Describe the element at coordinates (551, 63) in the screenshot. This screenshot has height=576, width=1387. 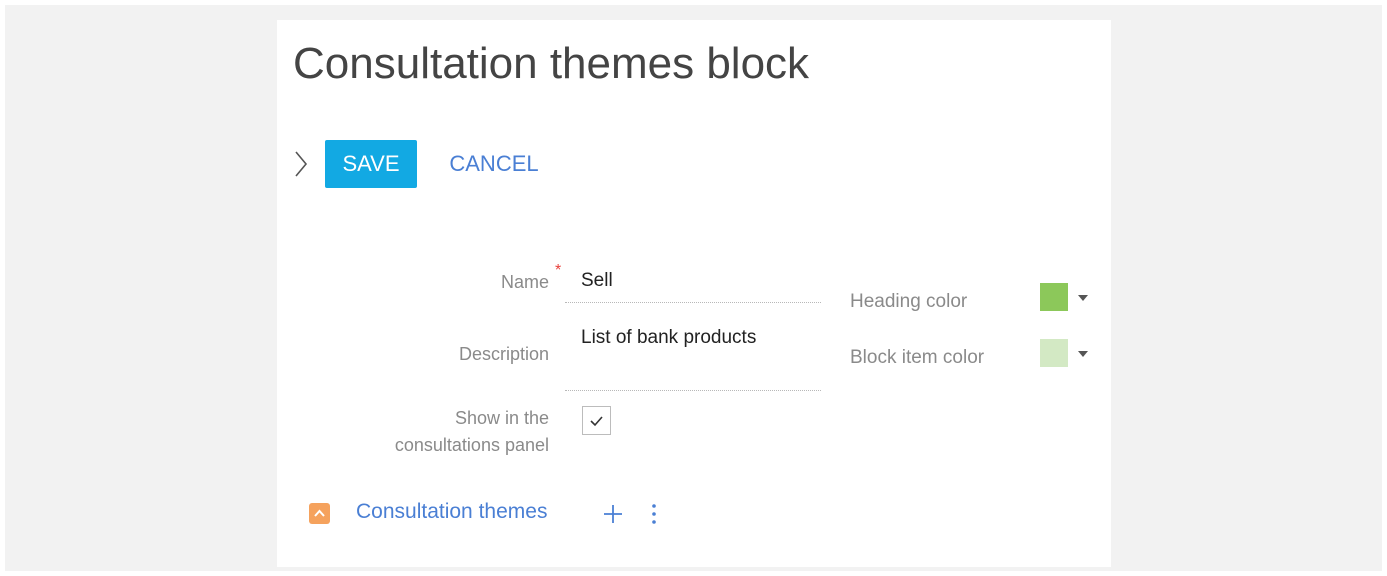
I see `page-title: Consultation themes block` at that location.